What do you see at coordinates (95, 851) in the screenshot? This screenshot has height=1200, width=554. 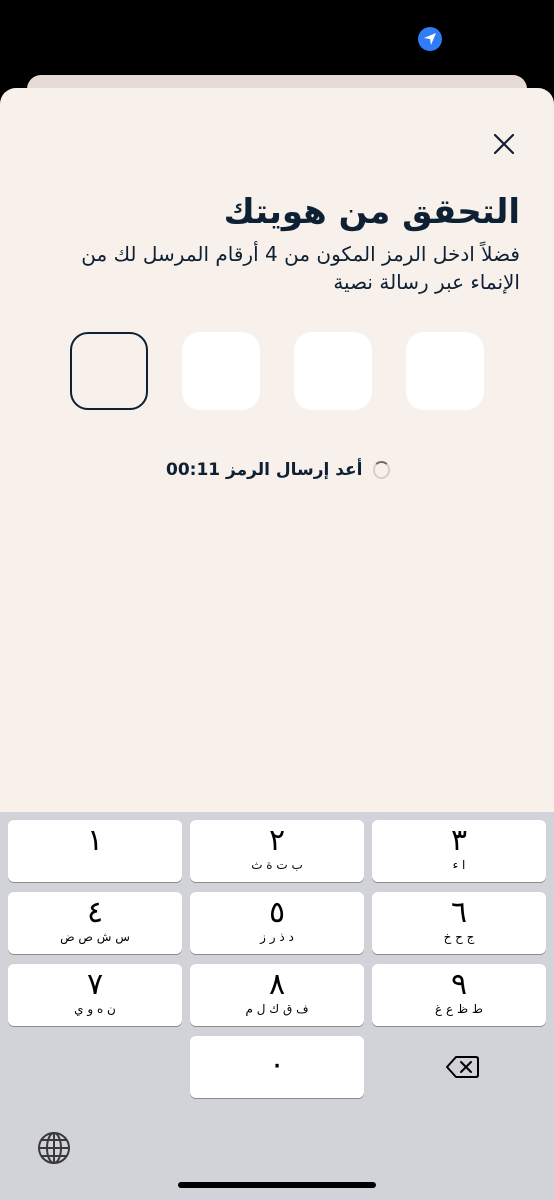 I see `key-1: ١` at bounding box center [95, 851].